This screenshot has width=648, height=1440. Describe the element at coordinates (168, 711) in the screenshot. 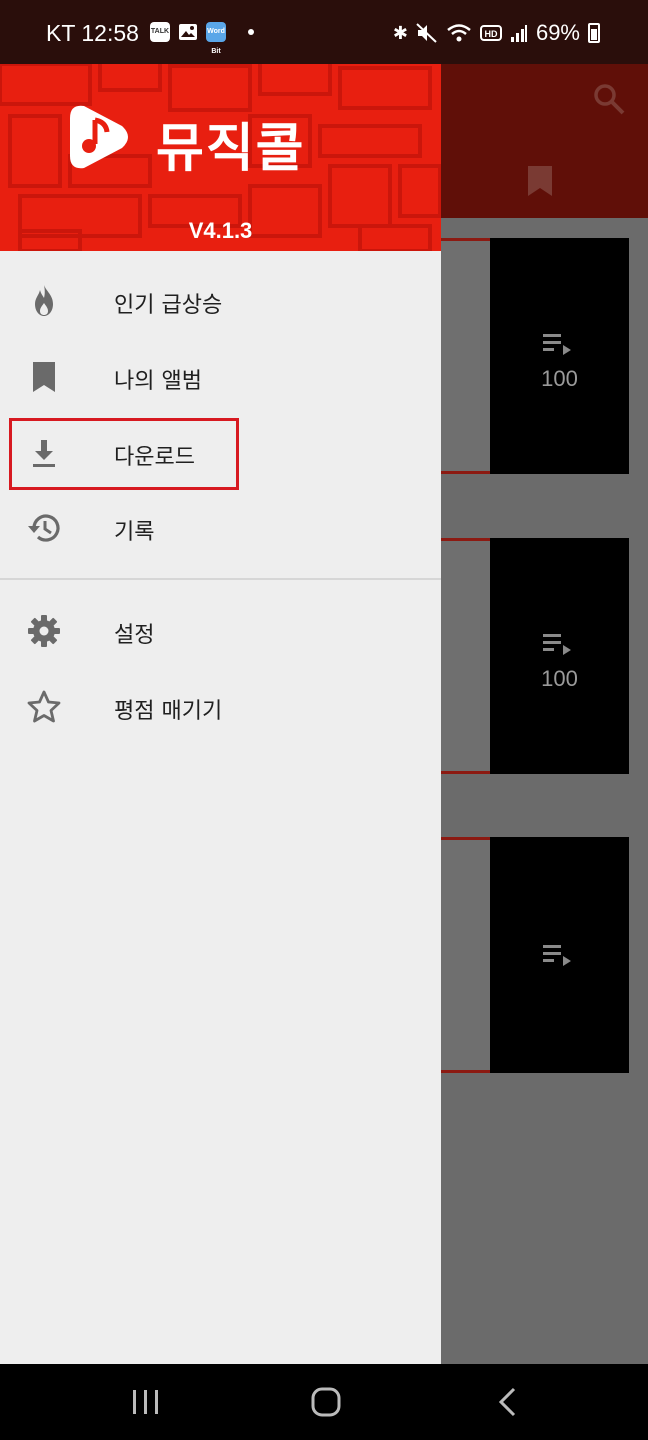

I see `menu-item-label: 평점 매기기` at that location.